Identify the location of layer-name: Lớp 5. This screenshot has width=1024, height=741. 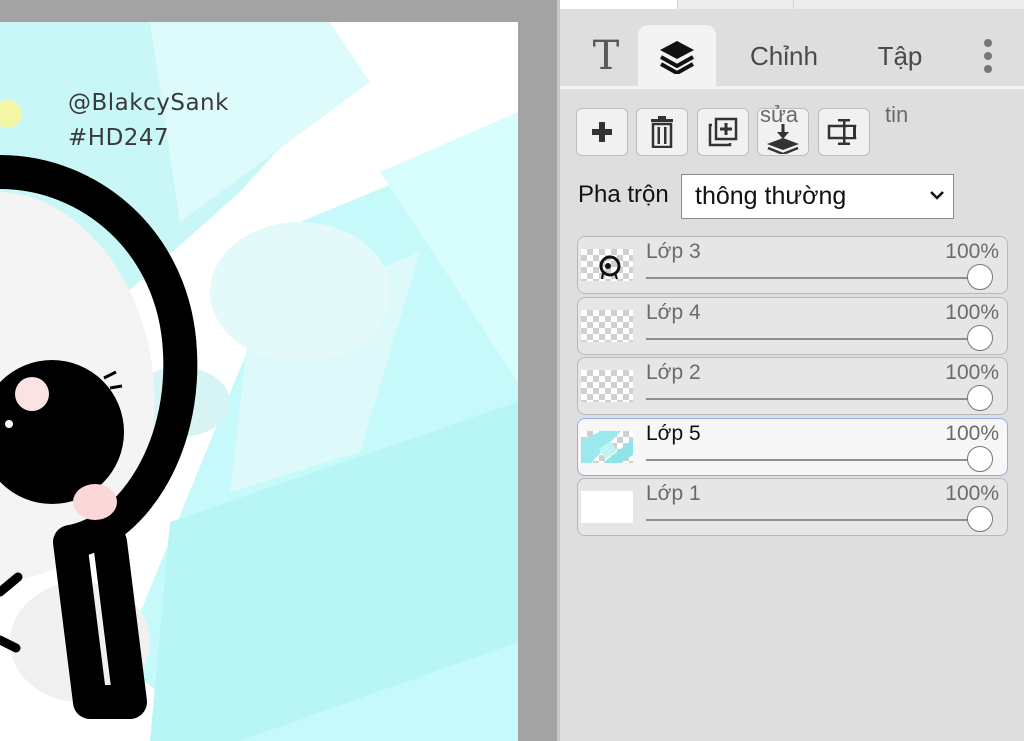
(673, 433).